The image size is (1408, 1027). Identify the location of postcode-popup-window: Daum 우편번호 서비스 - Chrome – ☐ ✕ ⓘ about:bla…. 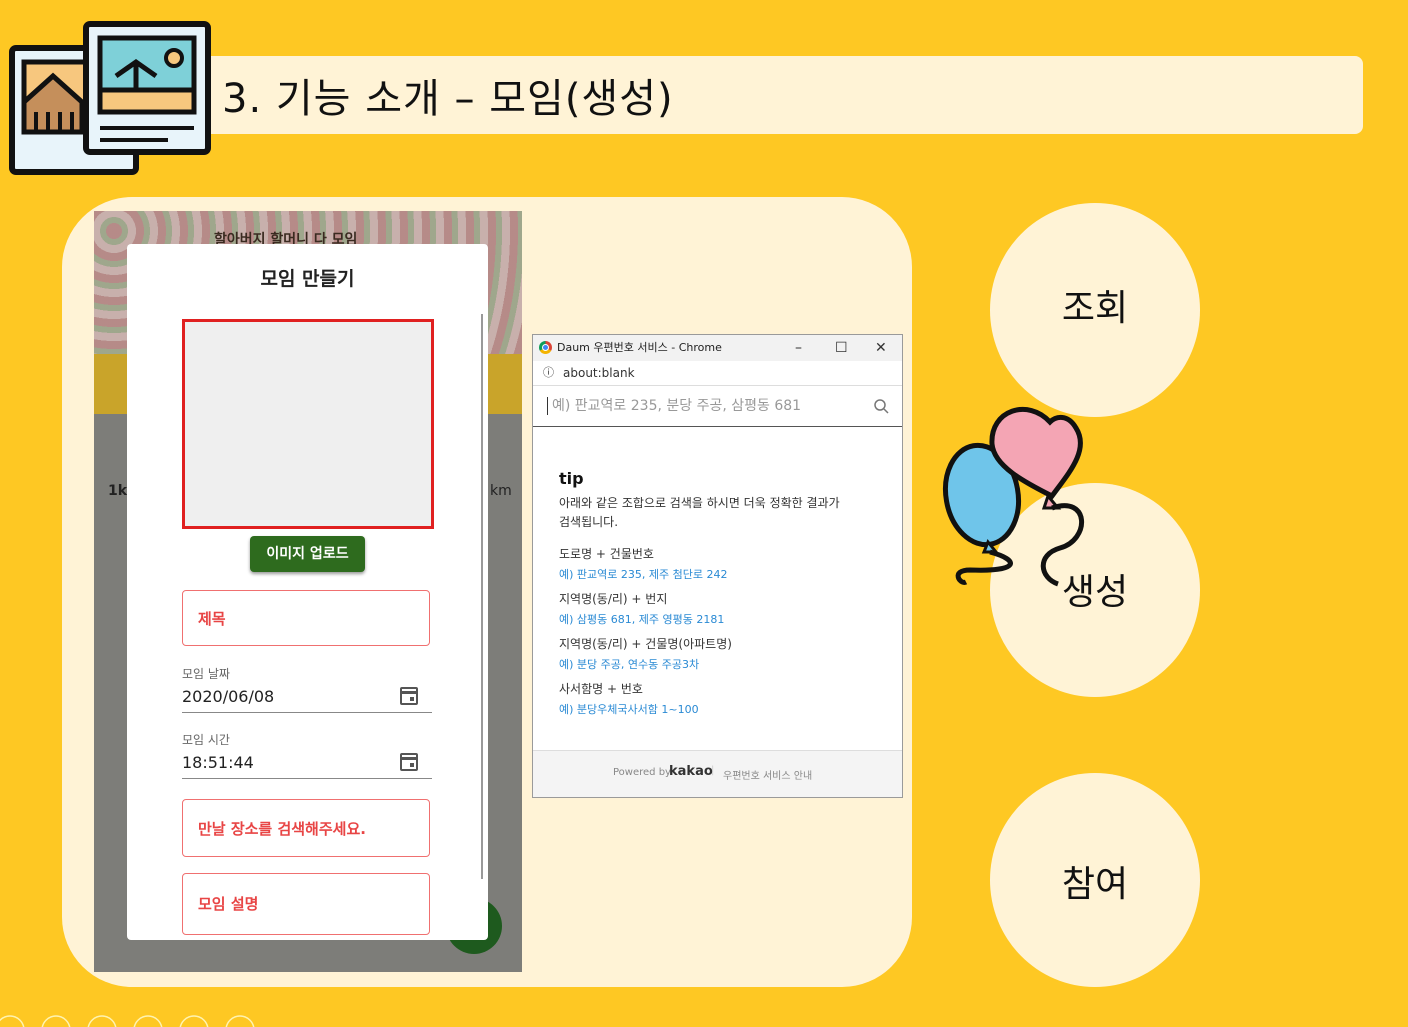
(717, 566).